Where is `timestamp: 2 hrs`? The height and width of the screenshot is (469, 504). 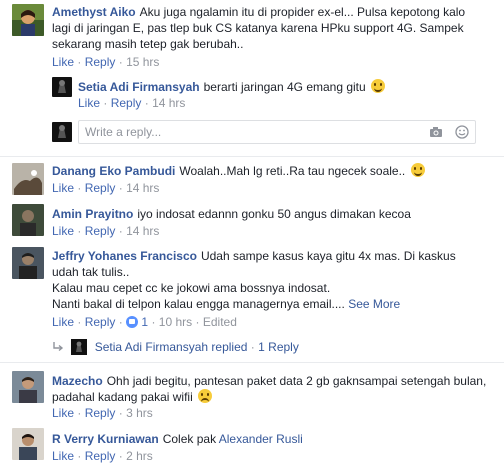
timestamp: 2 hrs is located at coordinates (139, 456).